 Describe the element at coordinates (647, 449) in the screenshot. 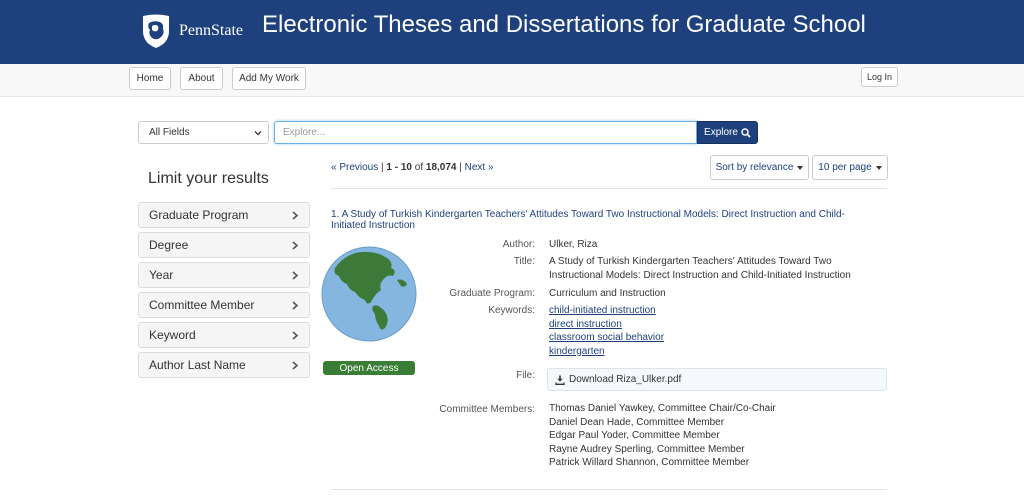

I see `committee-member: Rayne Audrey Sperling, Committee Member` at that location.